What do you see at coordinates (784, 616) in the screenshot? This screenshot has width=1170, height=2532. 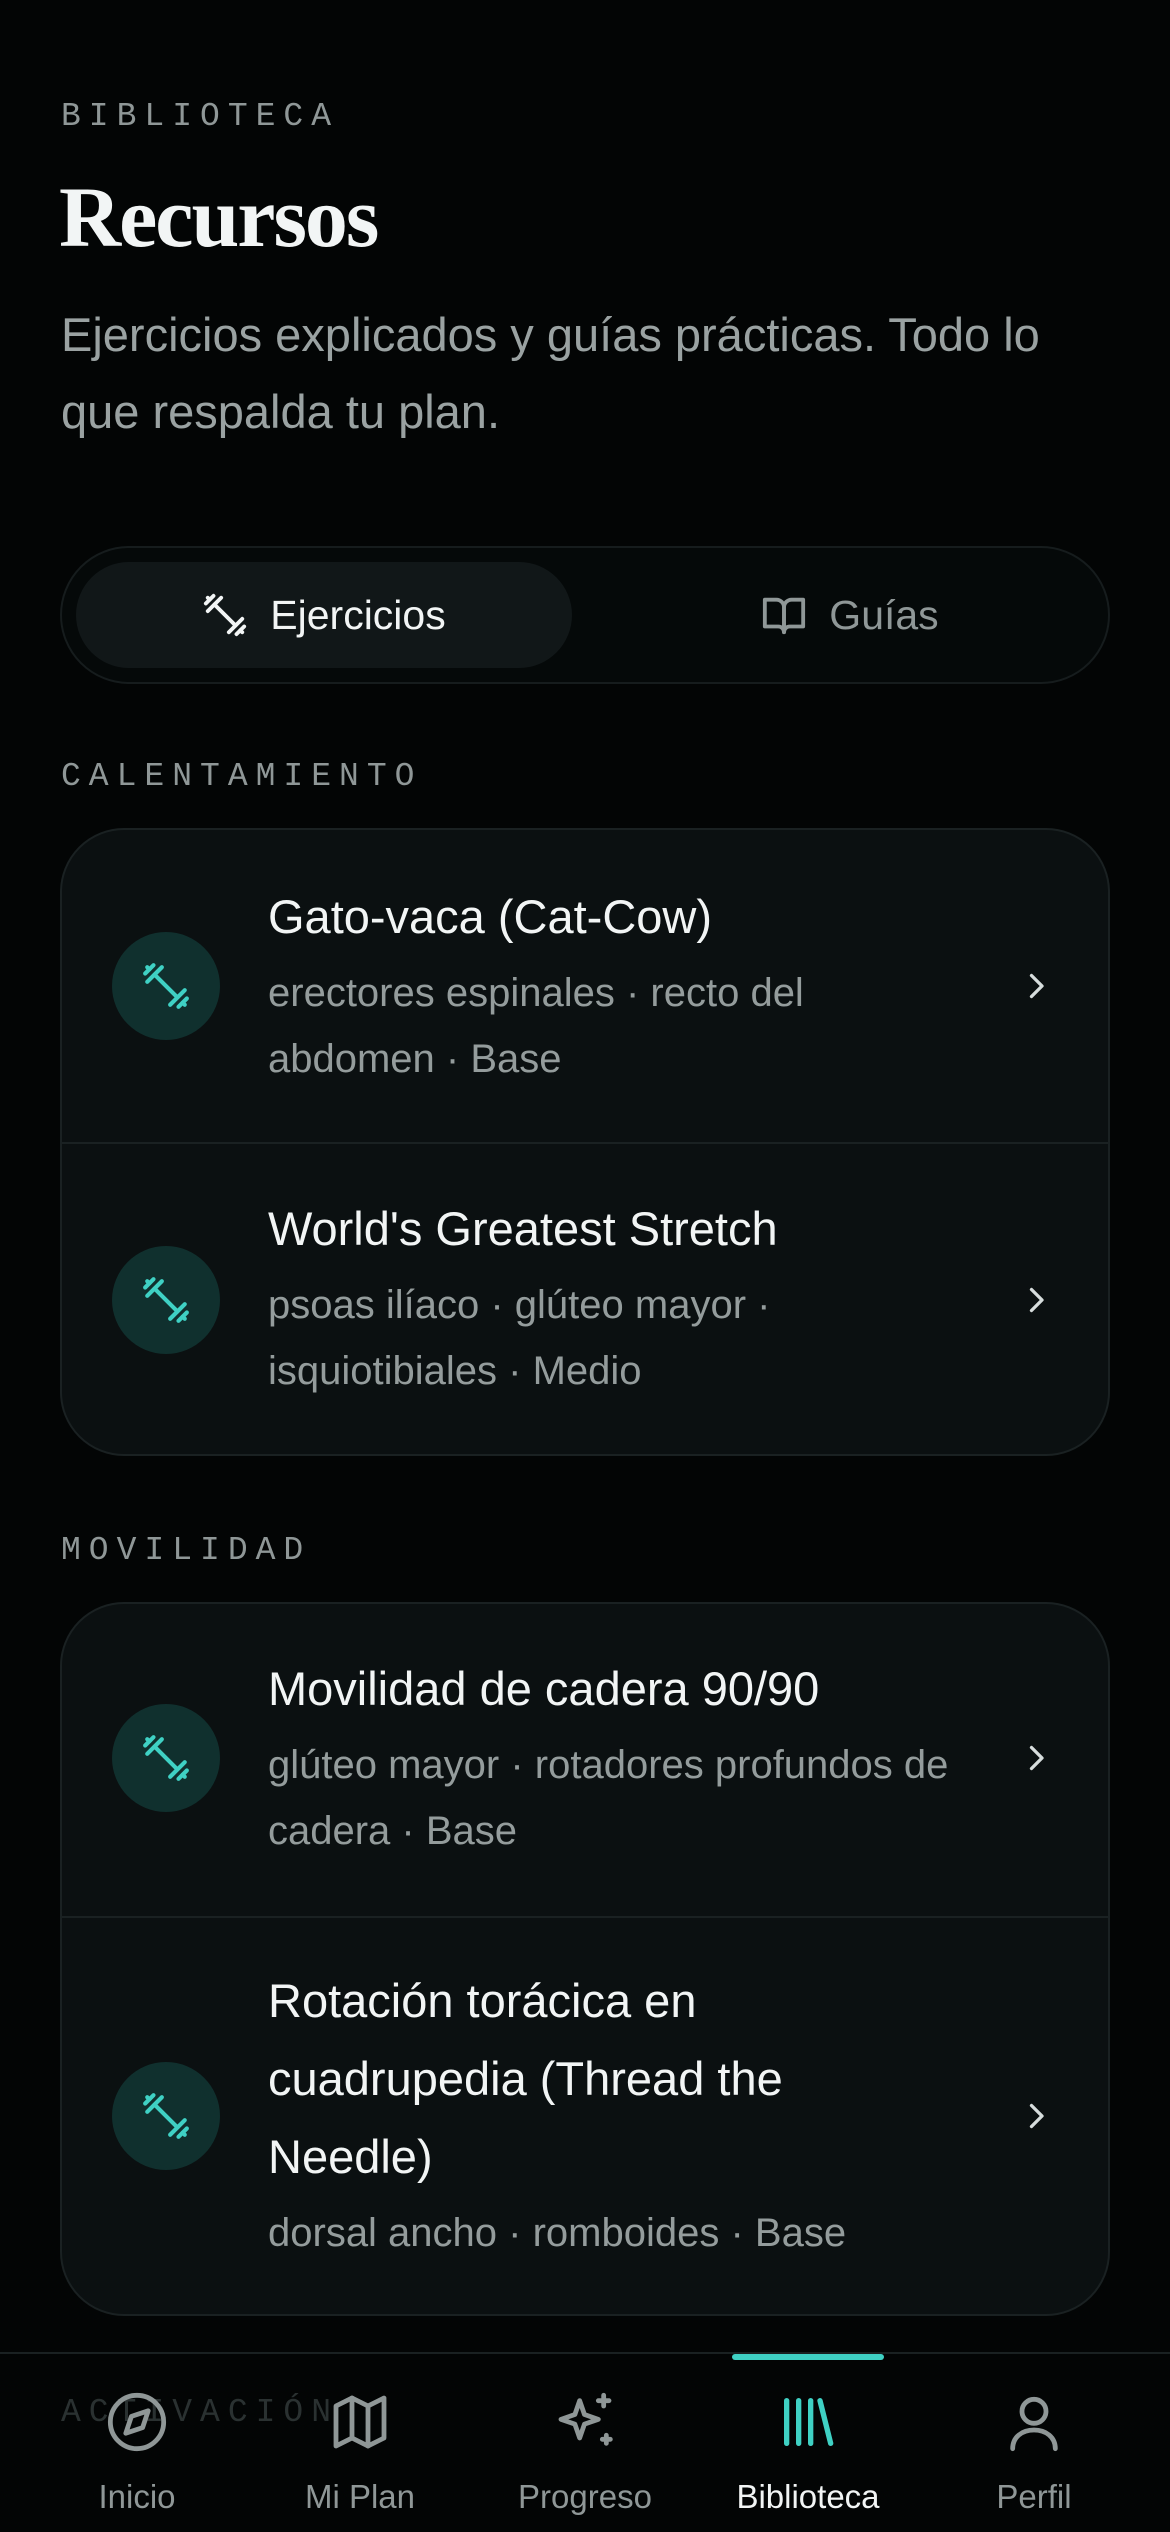 I see `book-open-icon` at bounding box center [784, 616].